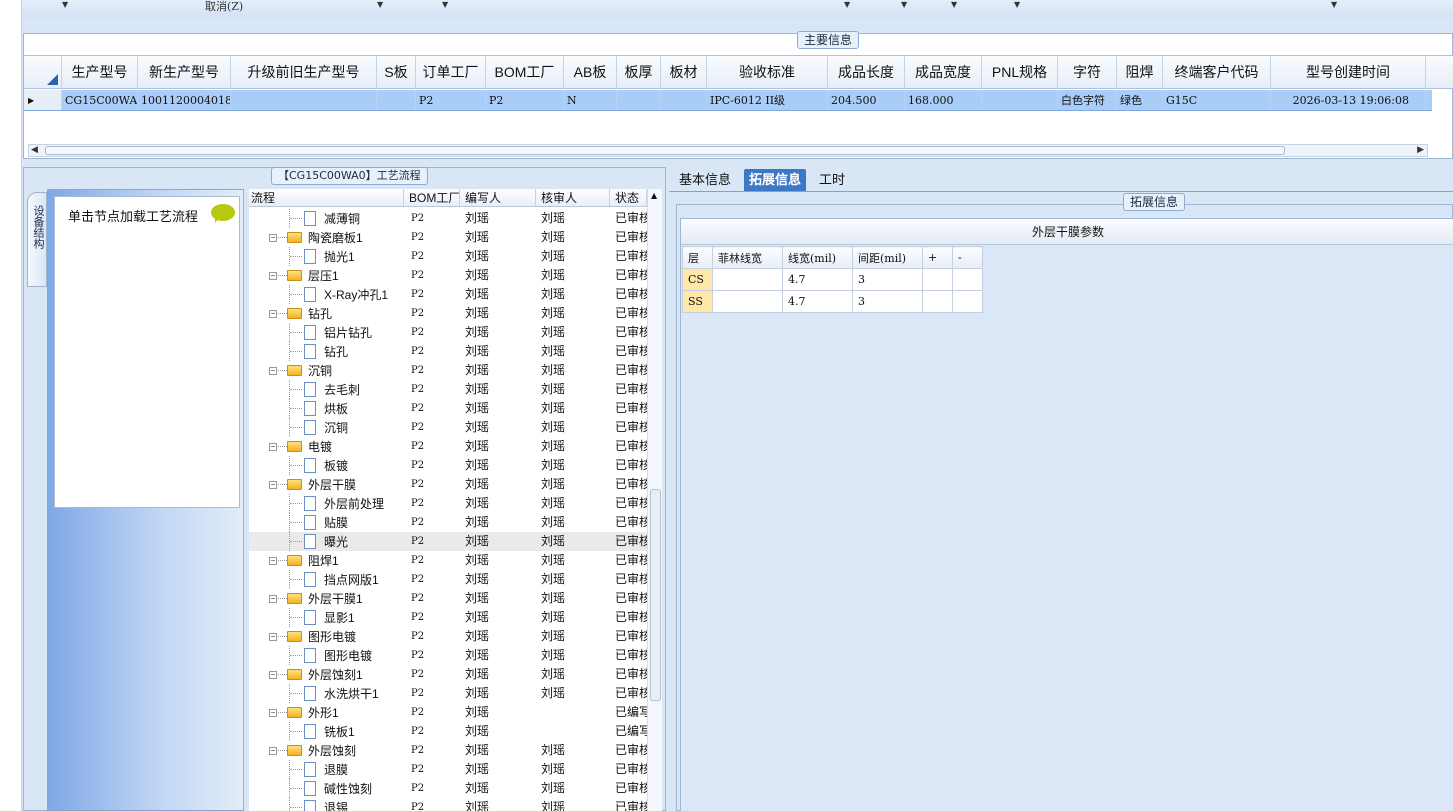 This screenshot has width=1453, height=811. I want to click on tree-node: 图形电镀, so click(326, 655).